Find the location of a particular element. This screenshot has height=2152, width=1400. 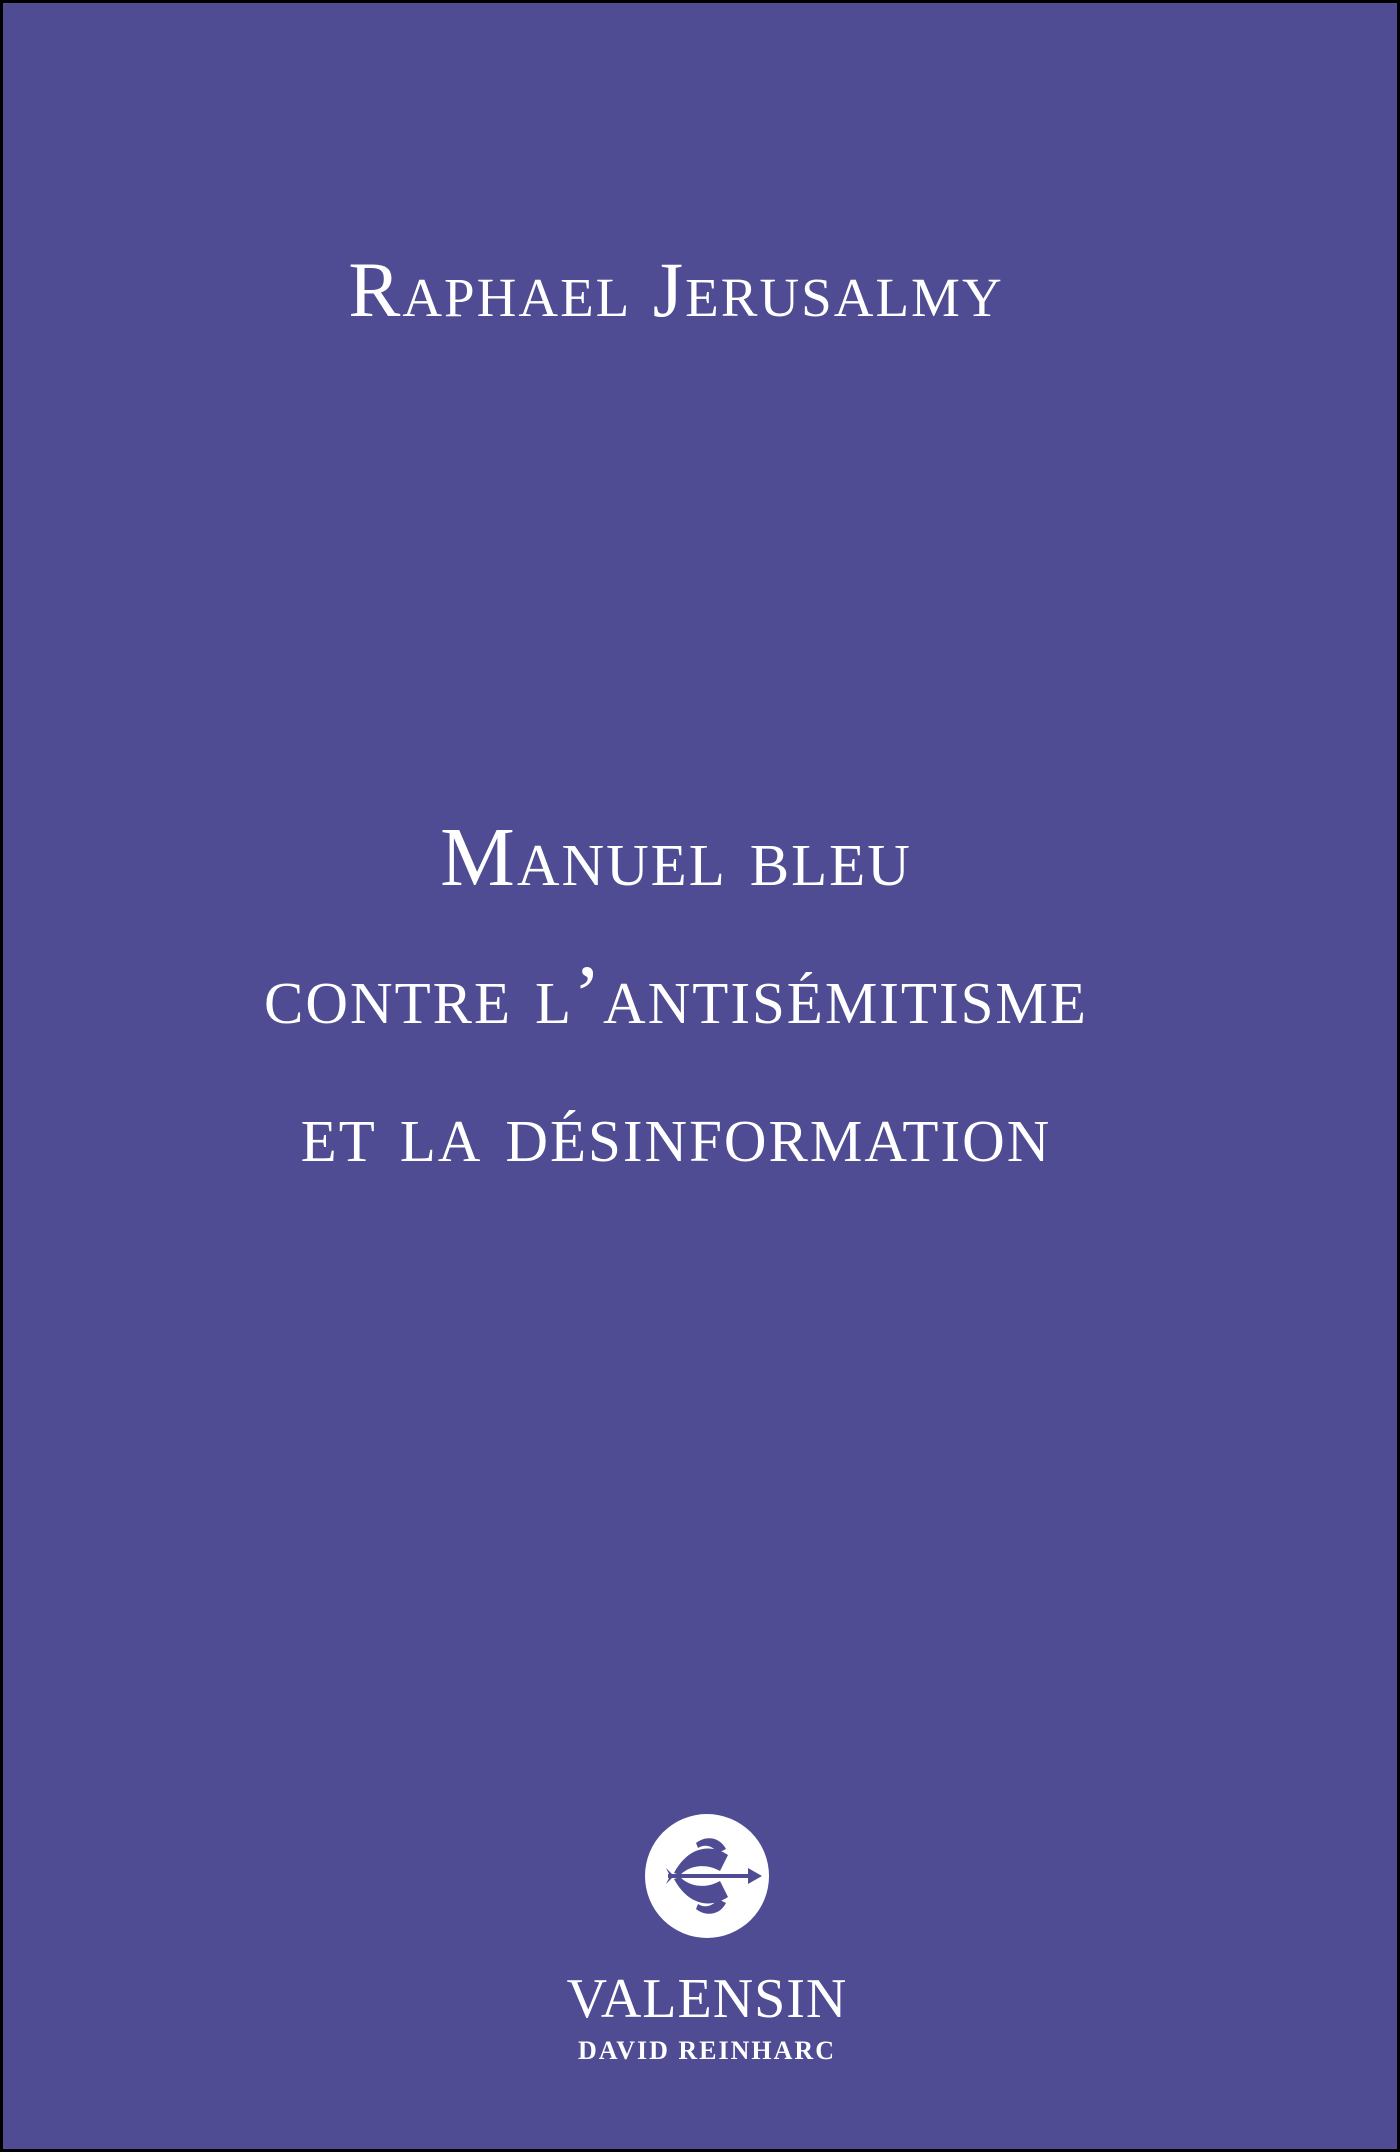

publisher-imprint: DAVID REINHARC is located at coordinates (707, 2050).